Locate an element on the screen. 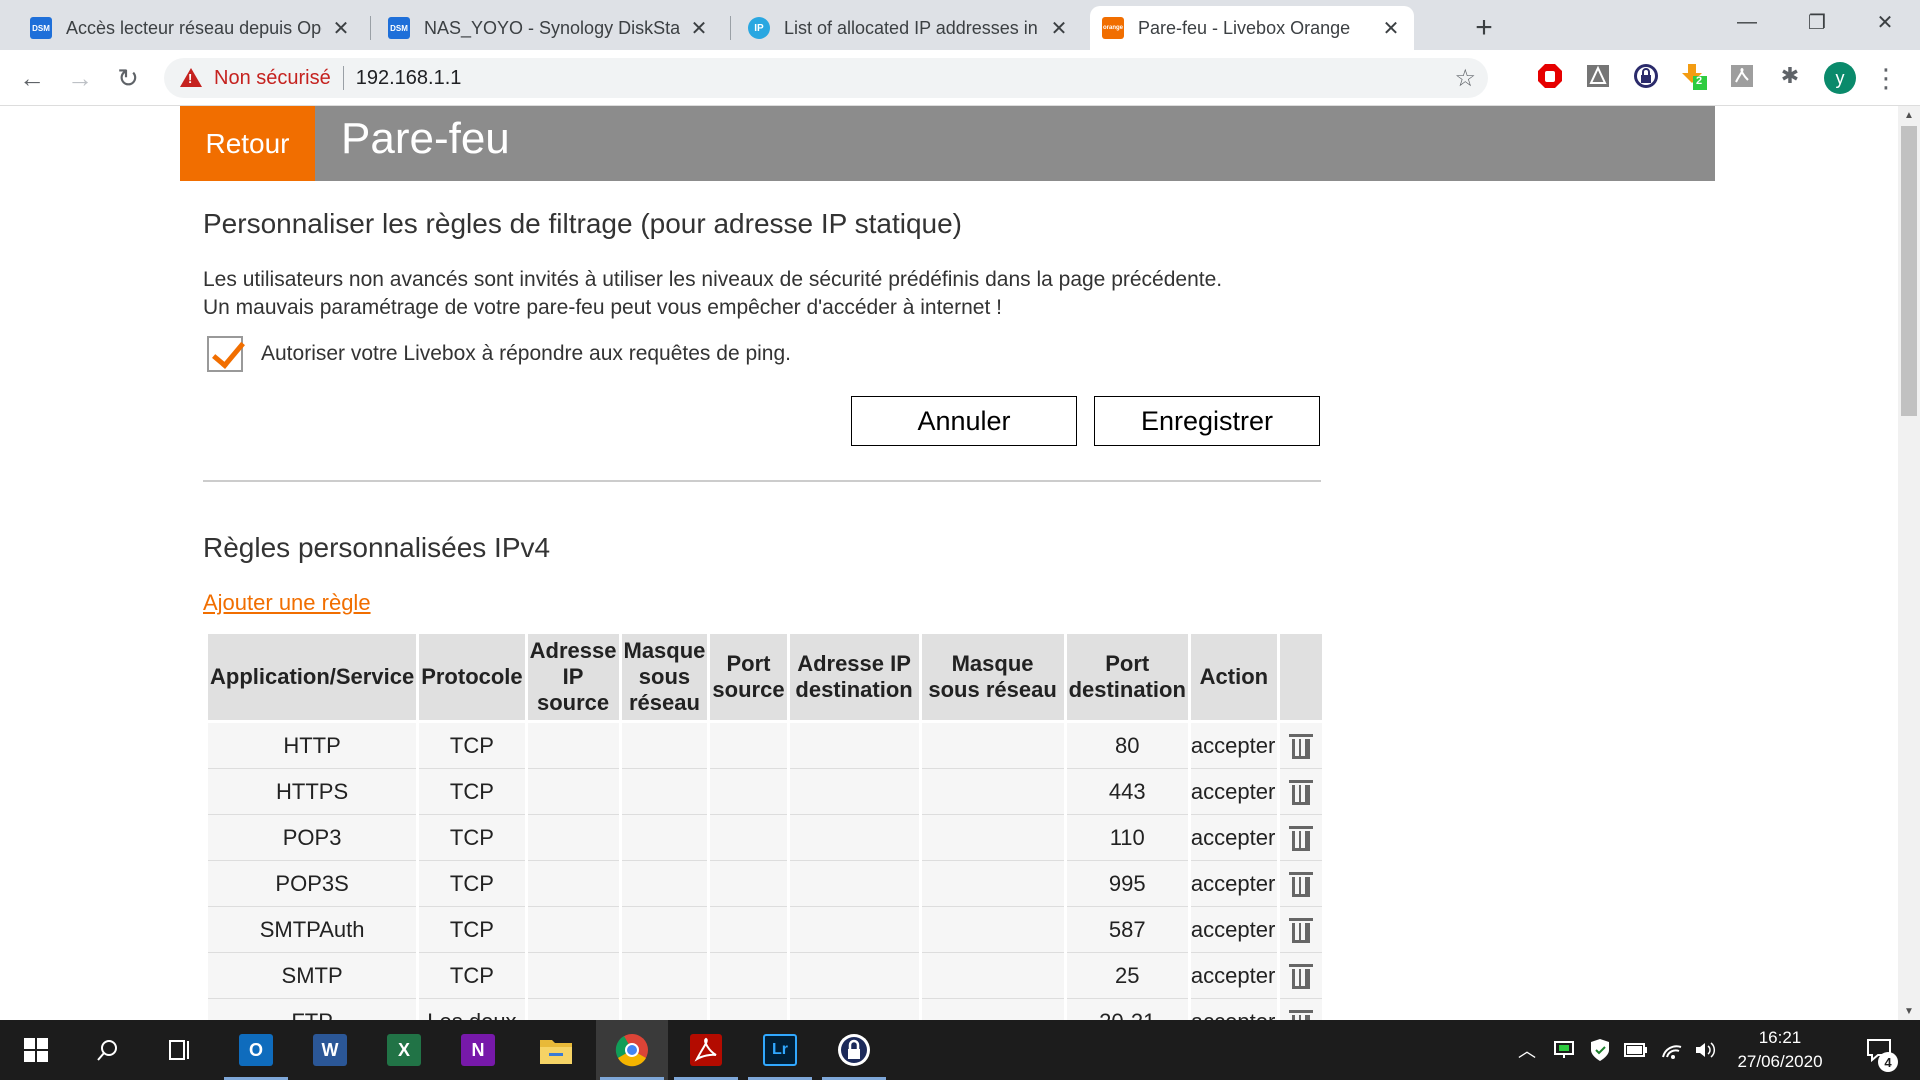 The height and width of the screenshot is (1080, 1920). clock-time: 16:21 is located at coordinates (1780, 1037).